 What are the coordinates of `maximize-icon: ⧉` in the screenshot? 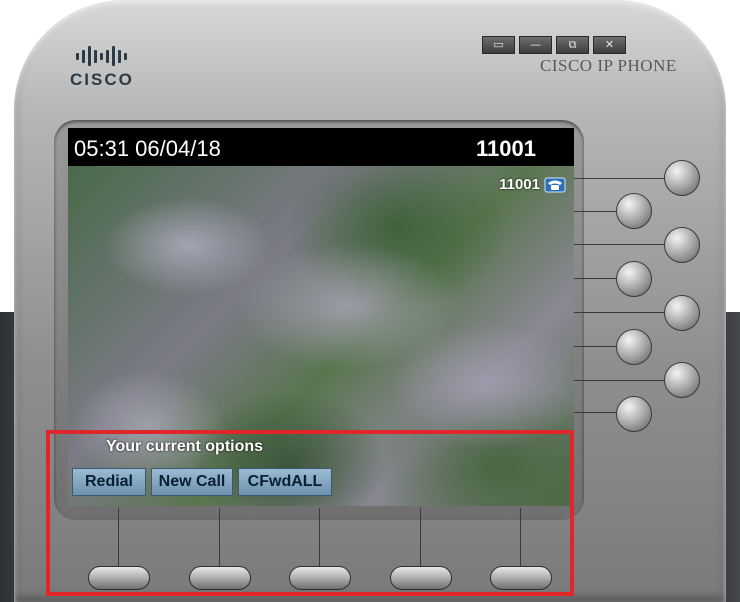 It's located at (572, 45).